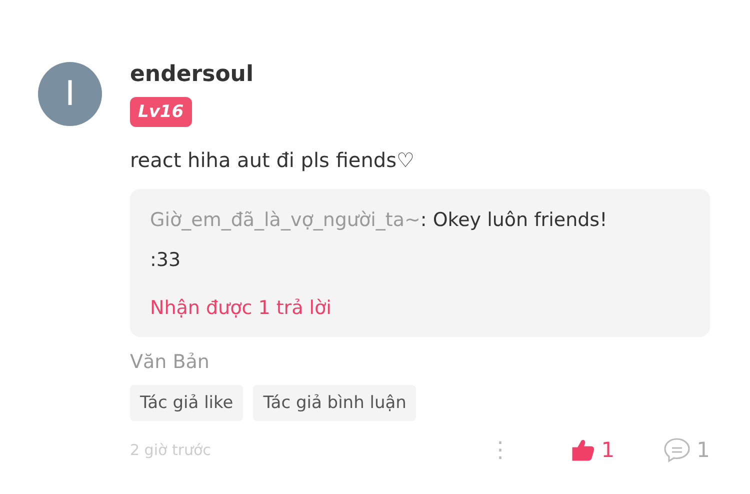 This screenshot has height=494, width=750. I want to click on category-label: Văn Bản, so click(170, 362).